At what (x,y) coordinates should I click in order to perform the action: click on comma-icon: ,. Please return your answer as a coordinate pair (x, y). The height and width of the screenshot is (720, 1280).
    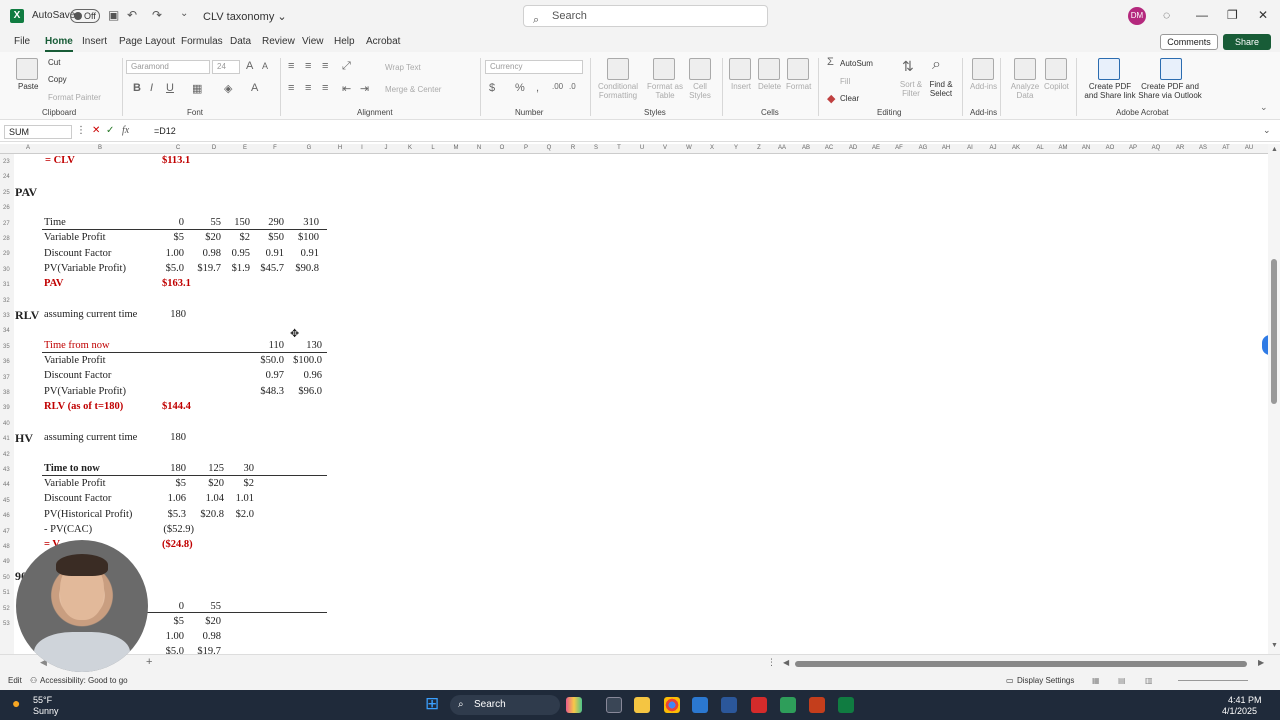
    Looking at the image, I should click on (537, 88).